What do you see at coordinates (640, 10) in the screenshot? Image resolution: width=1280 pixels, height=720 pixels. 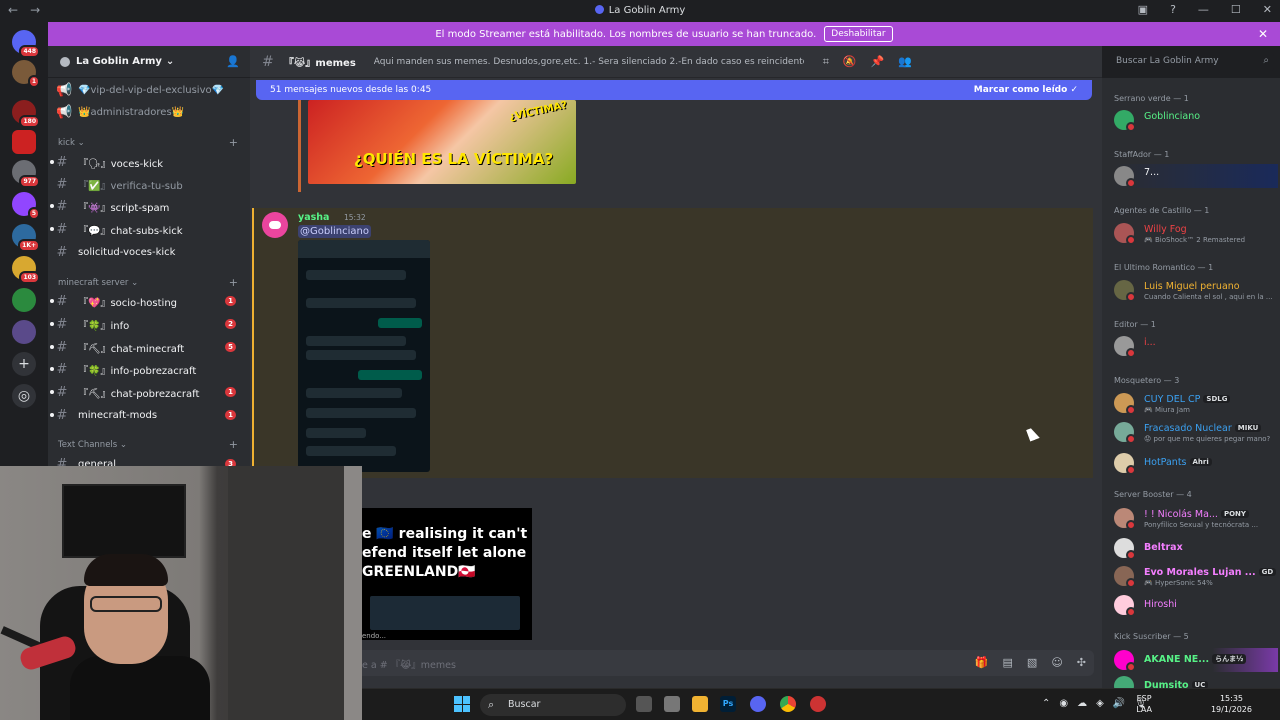 I see `window-title: La Goblin Army` at bounding box center [640, 10].